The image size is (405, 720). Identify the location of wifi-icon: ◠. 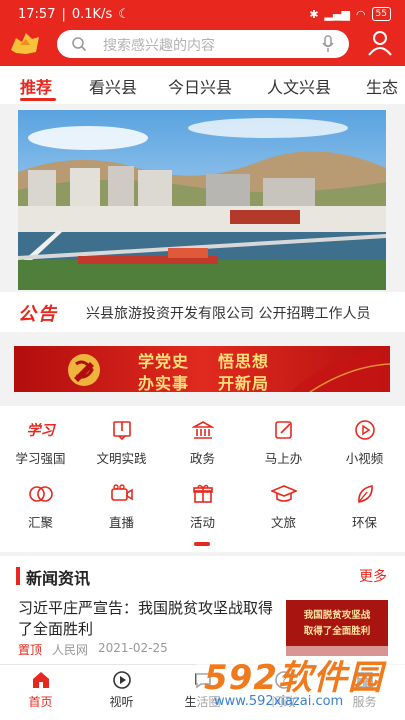
(360, 14).